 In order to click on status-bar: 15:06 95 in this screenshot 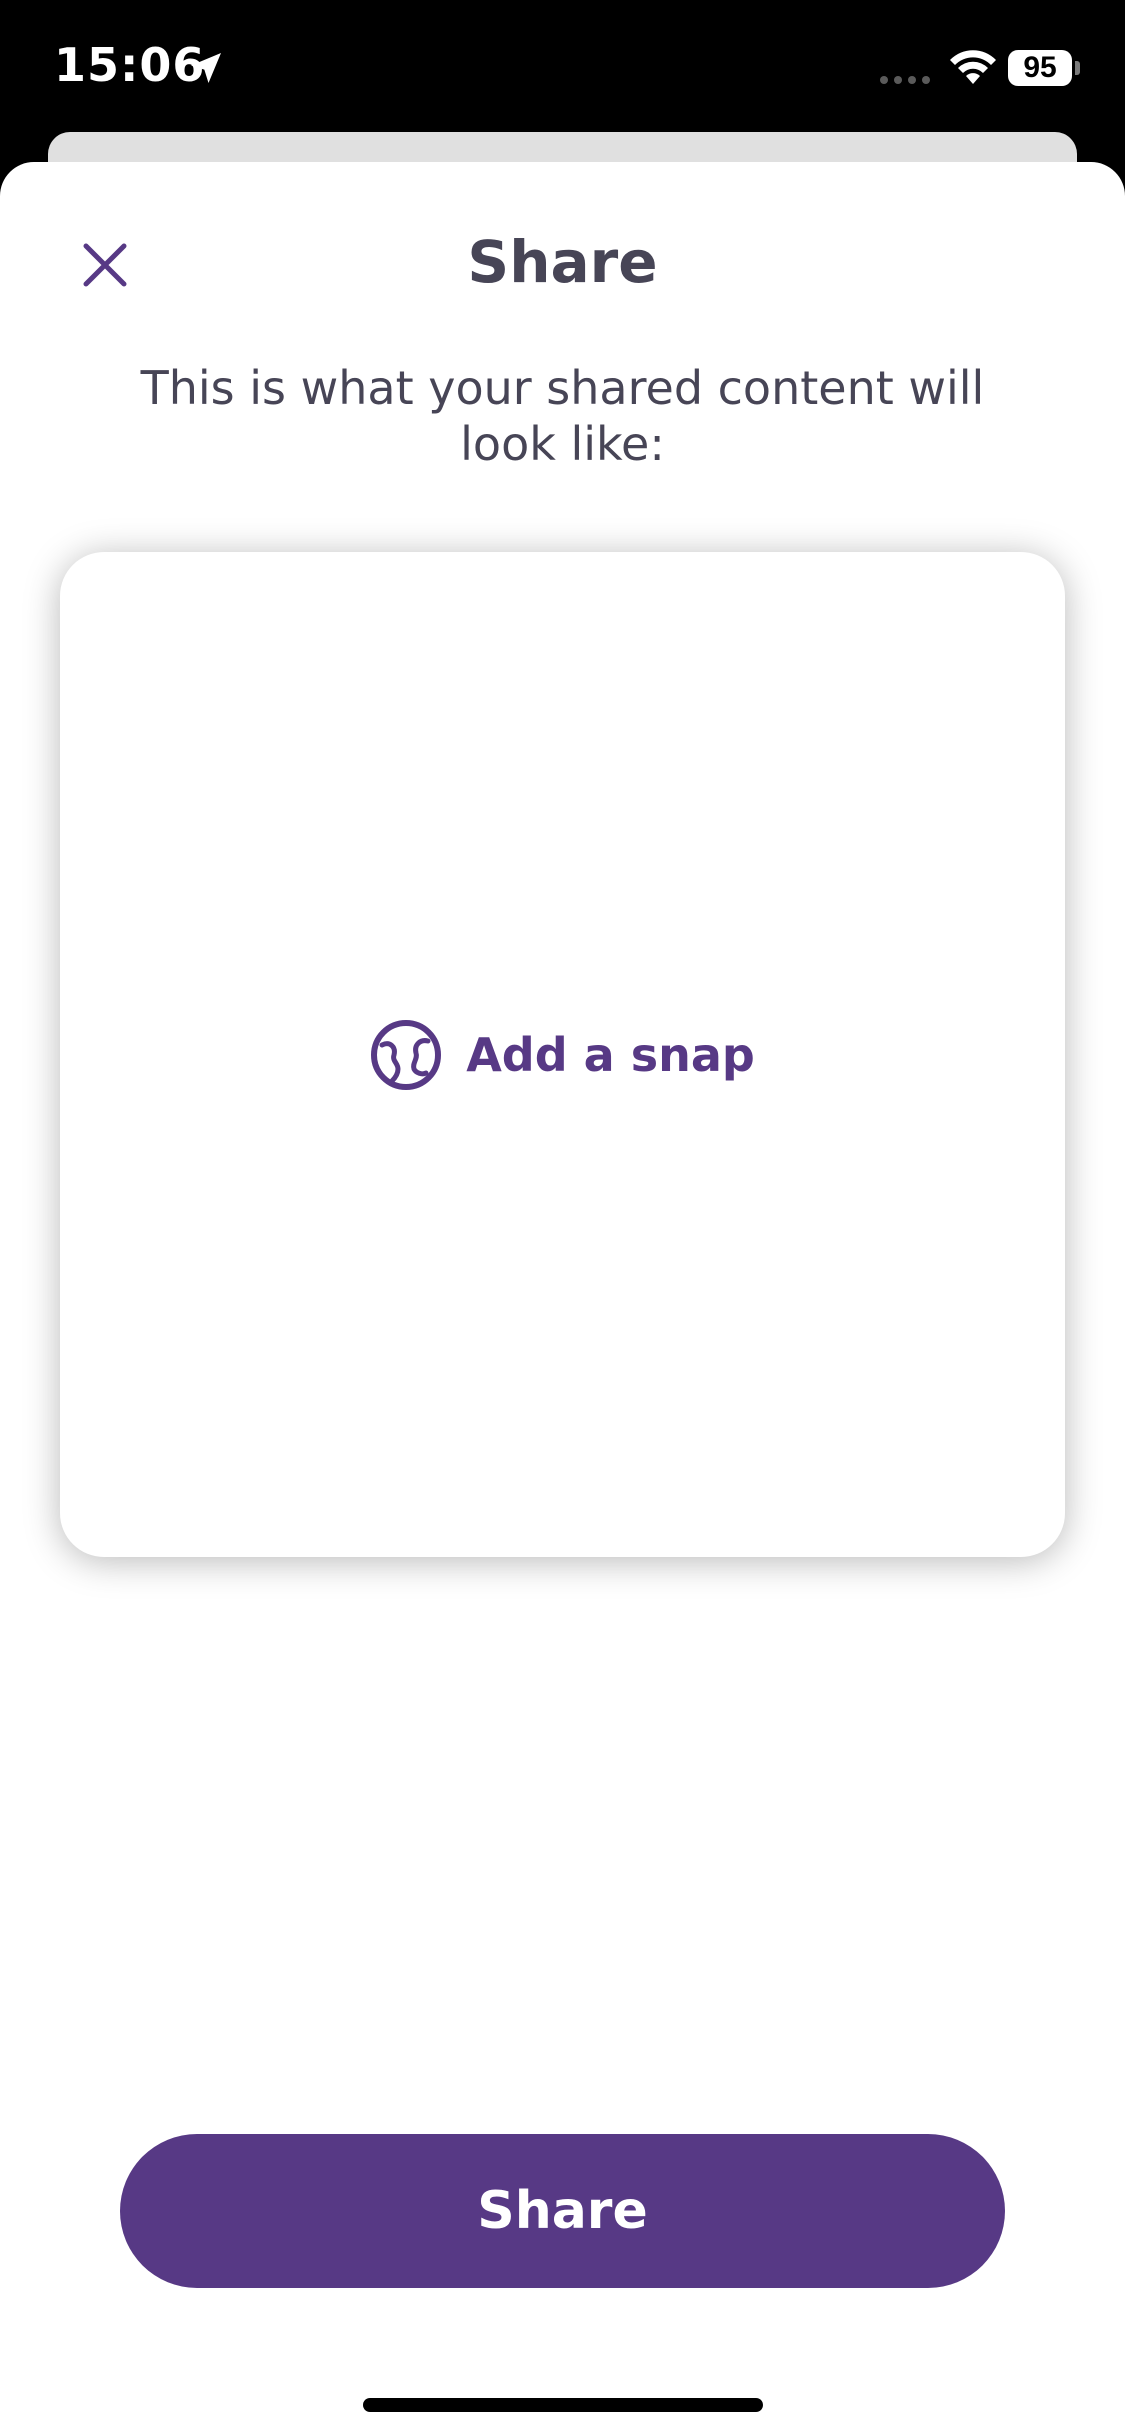, I will do `click(562, 66)`.